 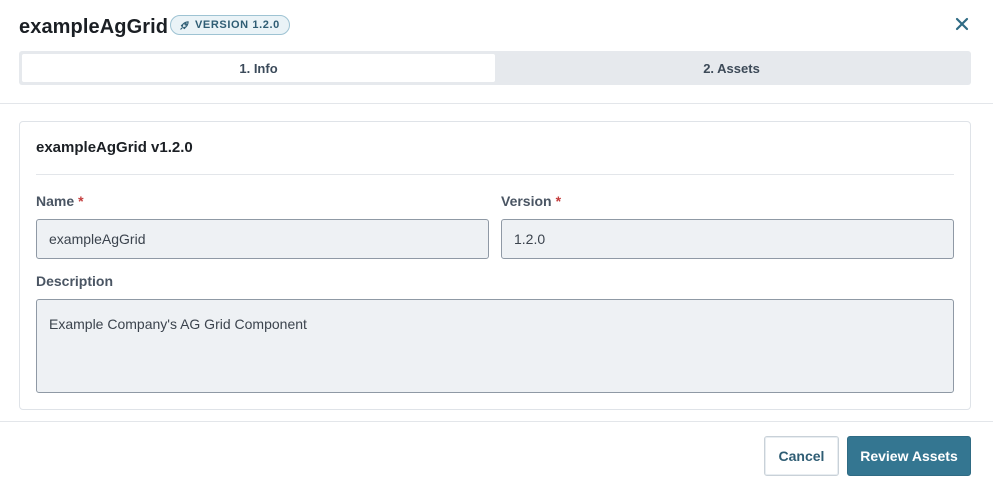 I want to click on version-label: Version *, so click(x=531, y=201).